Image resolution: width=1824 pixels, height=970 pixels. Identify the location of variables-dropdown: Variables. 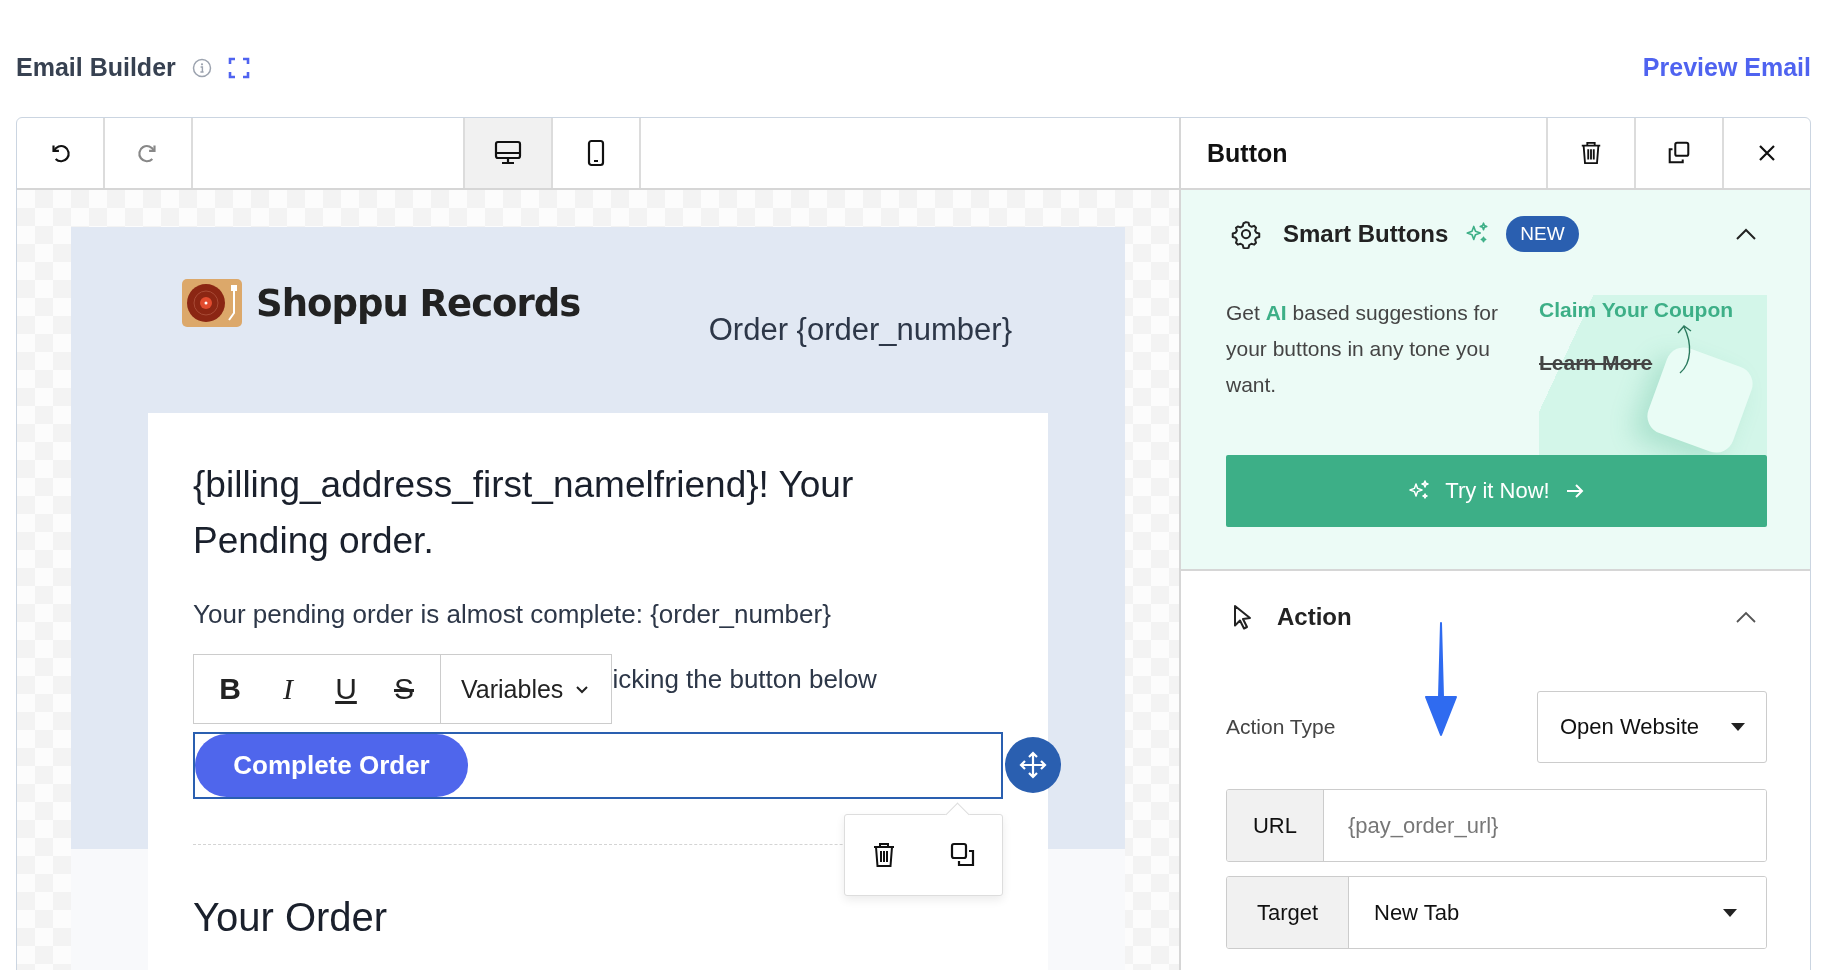
(526, 689).